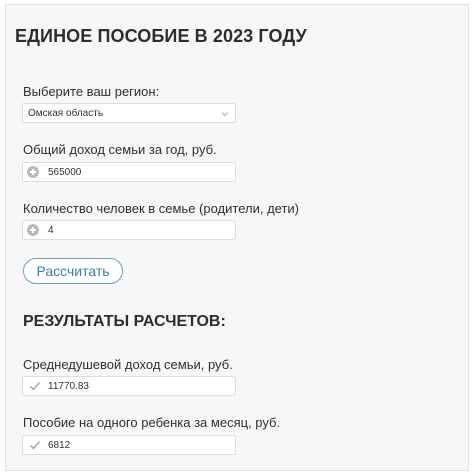 The image size is (474, 475). Describe the element at coordinates (225, 114) in the screenshot. I see `chevron-down-icon` at that location.